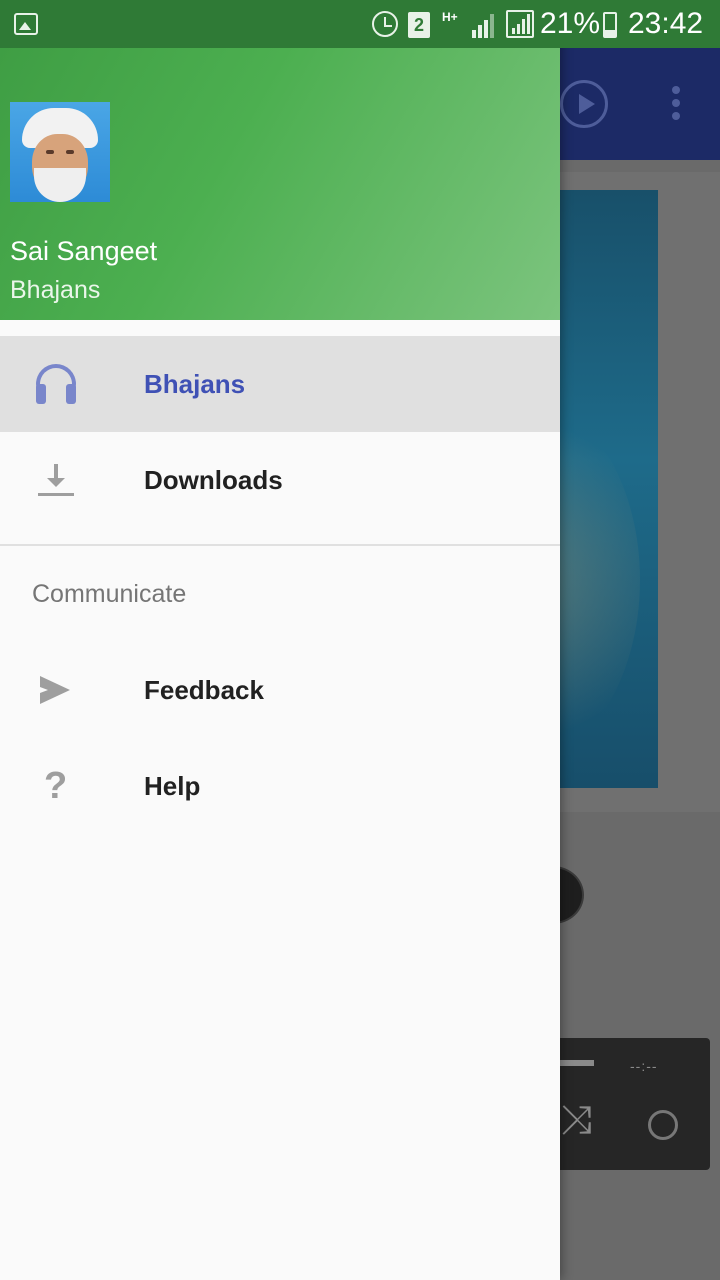 This screenshot has width=720, height=1280. What do you see at coordinates (84, 251) in the screenshot?
I see `app-title: Sai Sangeet` at bounding box center [84, 251].